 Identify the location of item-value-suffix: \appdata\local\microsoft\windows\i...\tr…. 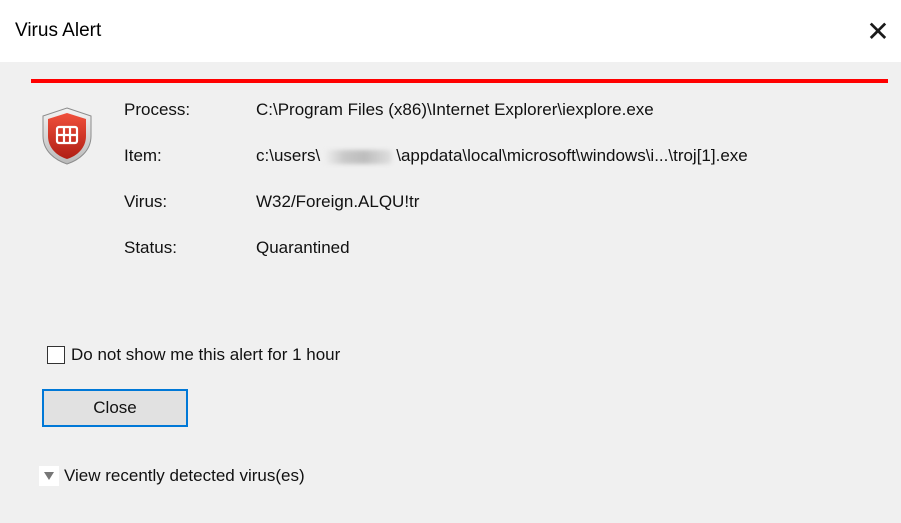
(572, 155).